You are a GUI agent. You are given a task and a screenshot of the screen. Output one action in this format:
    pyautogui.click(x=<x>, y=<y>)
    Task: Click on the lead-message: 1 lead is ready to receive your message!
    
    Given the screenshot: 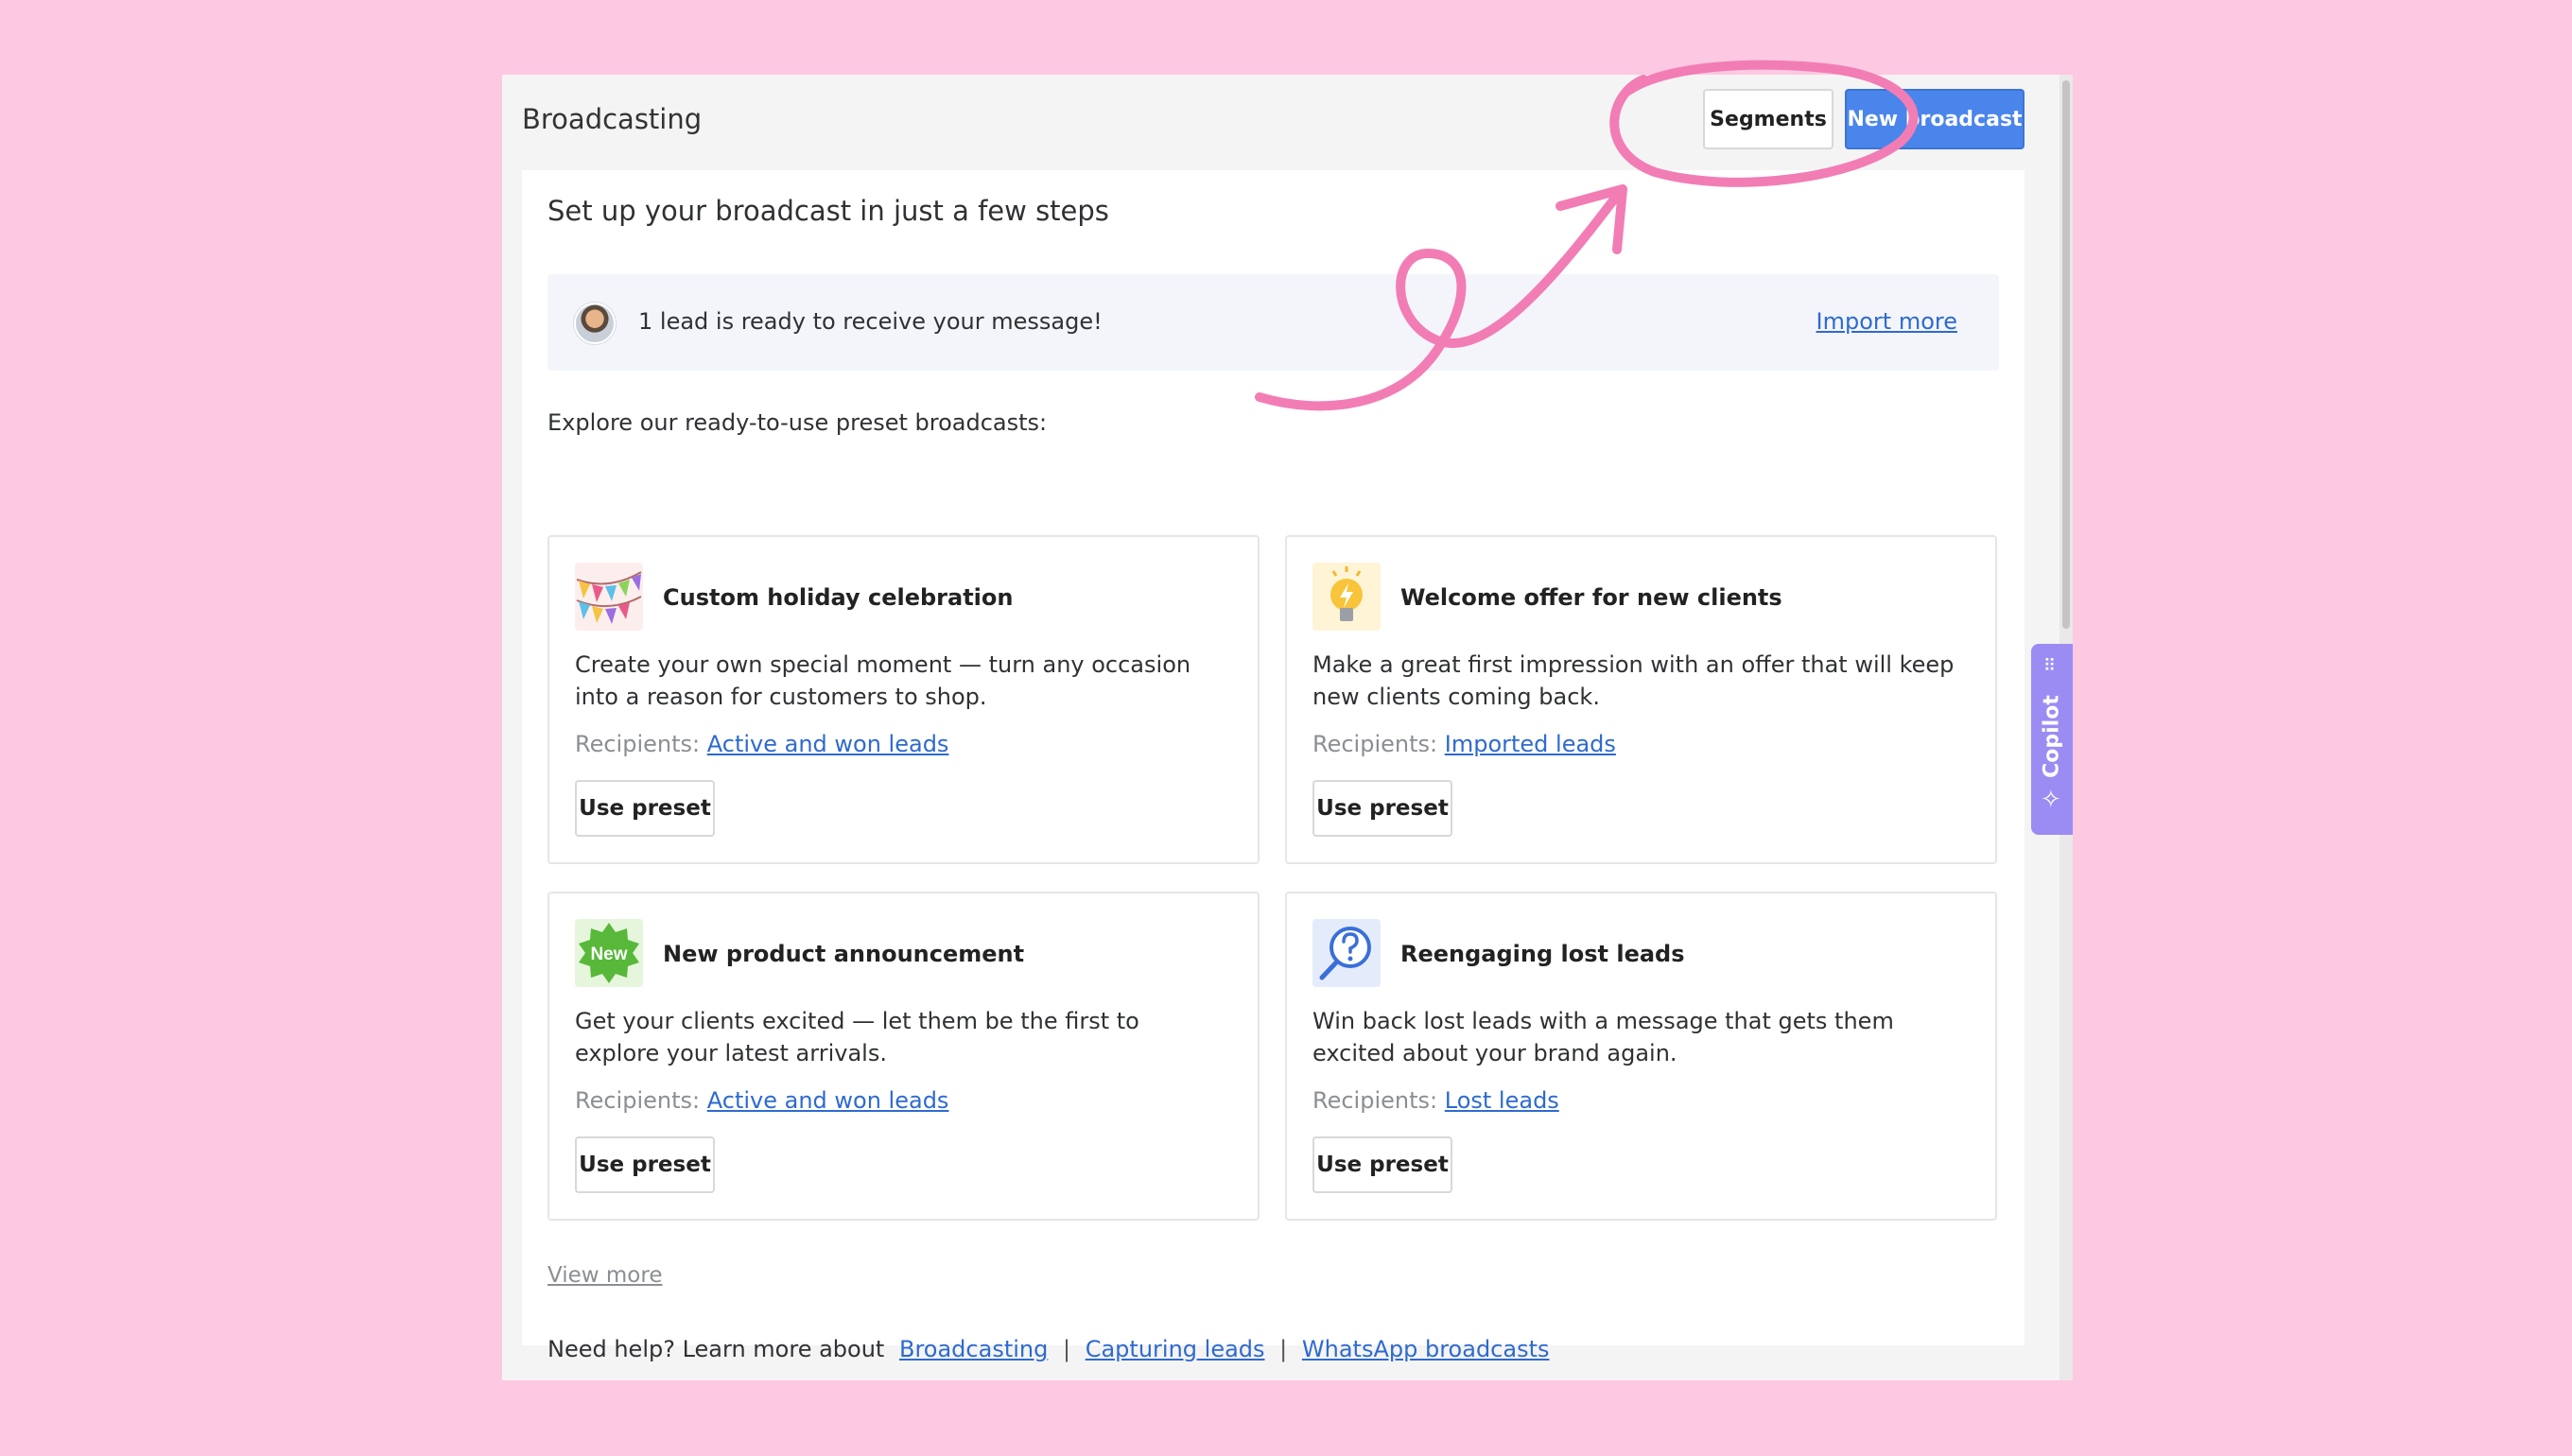 What is the action you would take?
    pyautogui.click(x=870, y=321)
    